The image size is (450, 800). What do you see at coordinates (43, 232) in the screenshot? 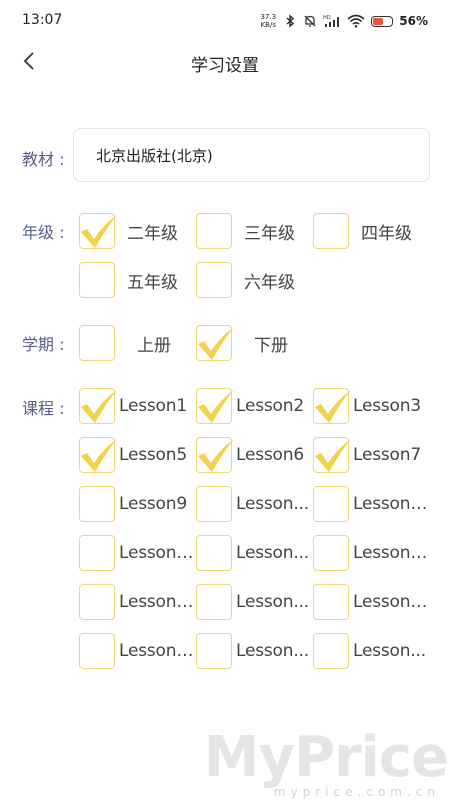
I see `grade-label: 年级 :` at bounding box center [43, 232].